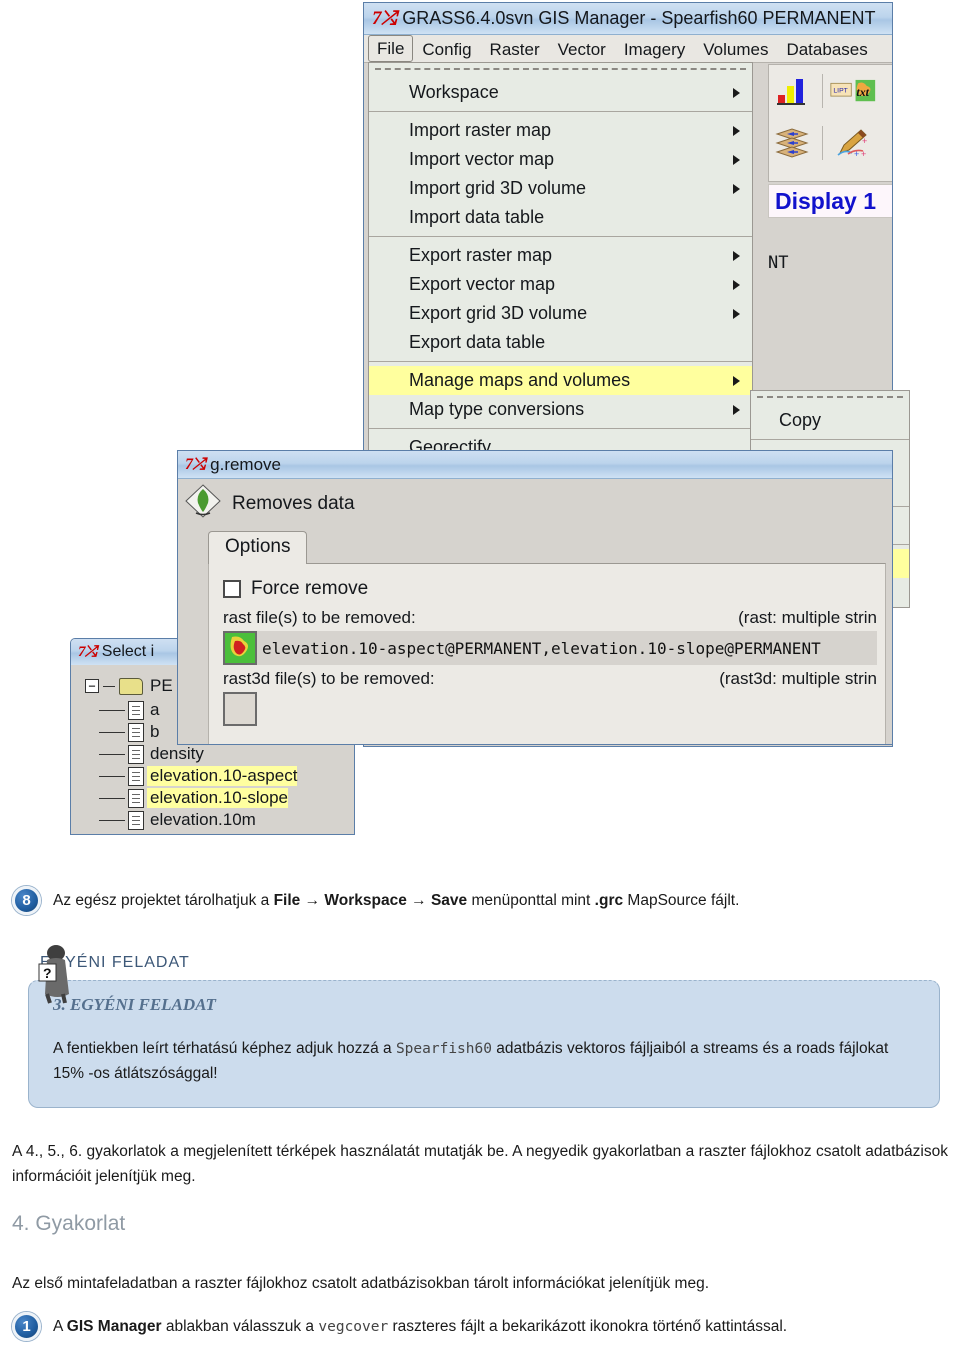  What do you see at coordinates (329, 678) in the screenshot?
I see `rast3d-field-label: rast3d file(s) to be removed:` at bounding box center [329, 678].